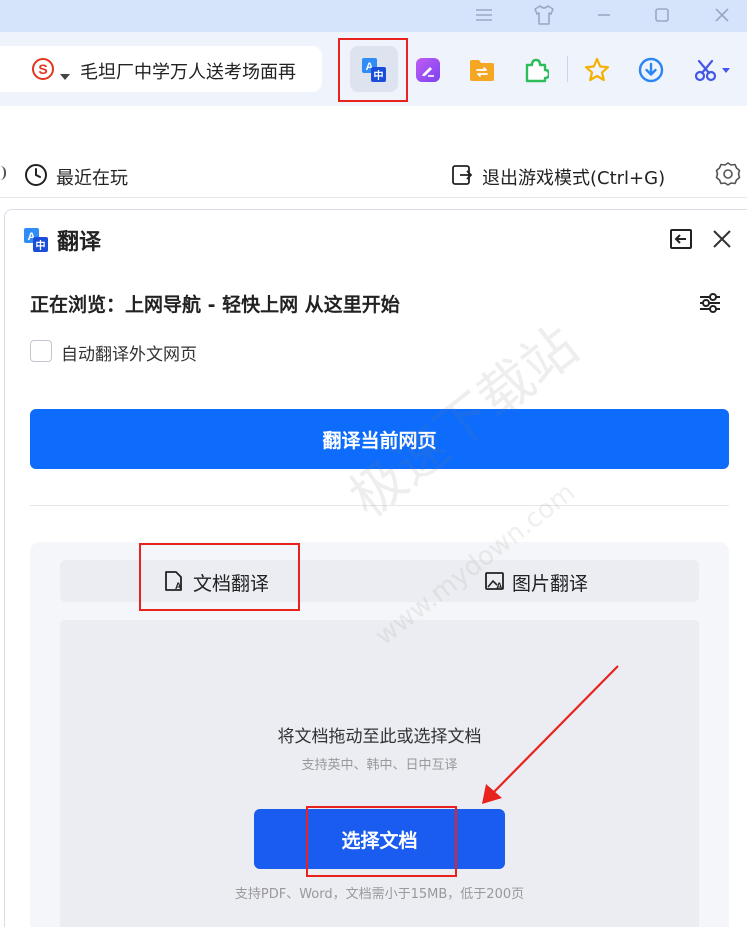 The image size is (747, 927). I want to click on maximize-button, so click(662, 15).